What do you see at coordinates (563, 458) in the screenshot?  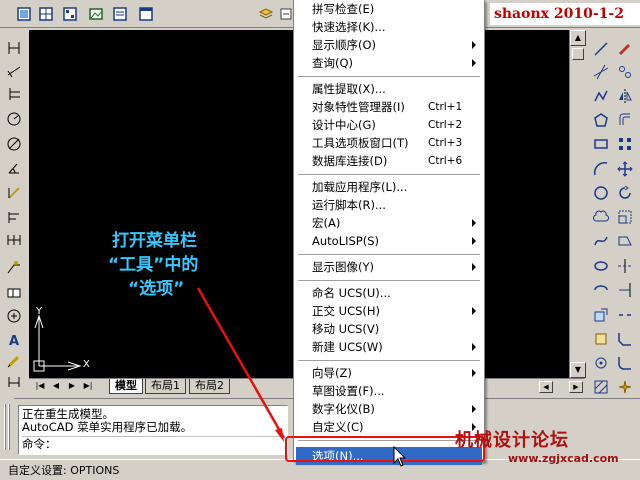 I see `forum-watermark-url: www.zgjxcad.com` at bounding box center [563, 458].